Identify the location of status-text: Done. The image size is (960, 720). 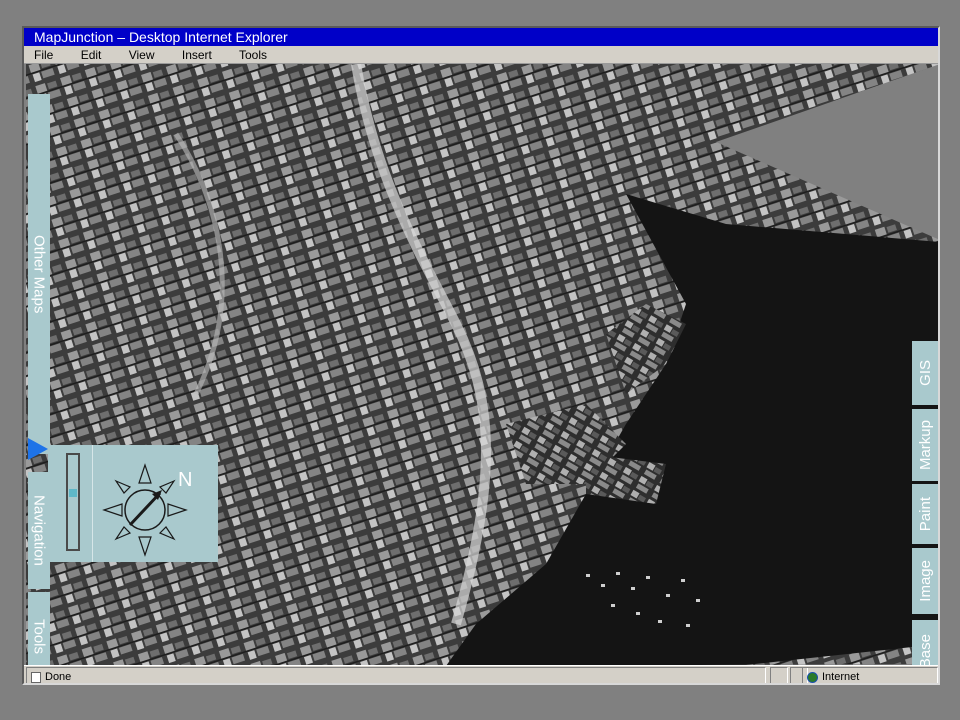
(58, 677).